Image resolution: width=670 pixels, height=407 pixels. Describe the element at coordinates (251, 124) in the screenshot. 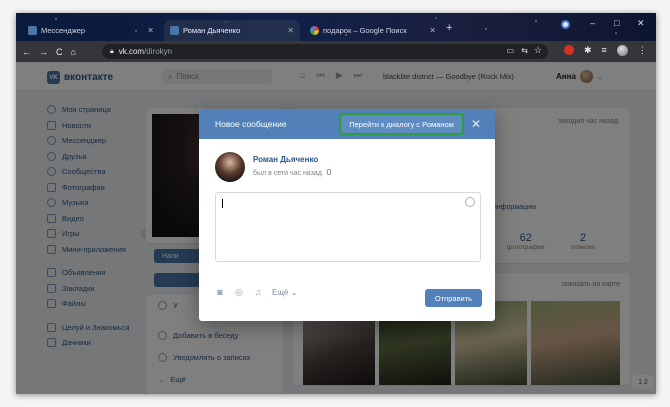

I see `dialog-title: Новое сообщение` at that location.